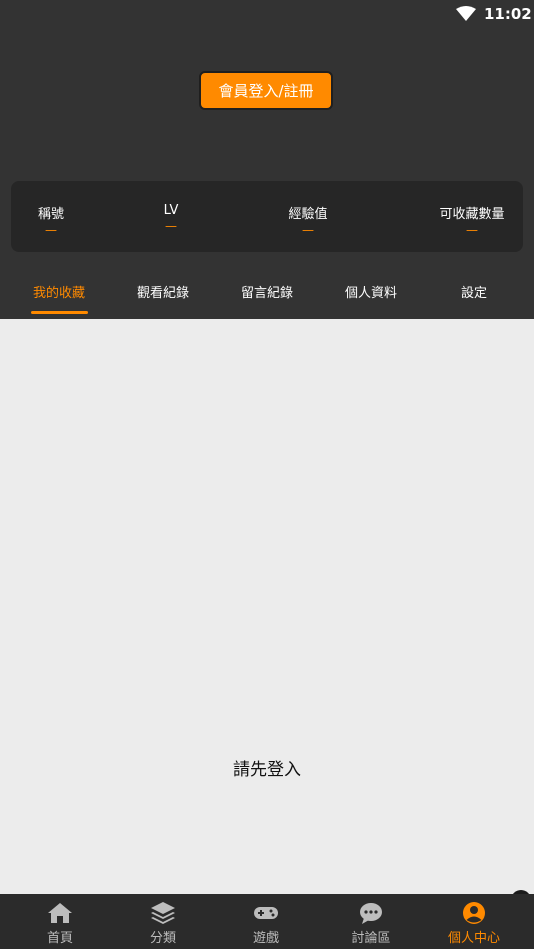  I want to click on clock: 11:02, so click(508, 14).